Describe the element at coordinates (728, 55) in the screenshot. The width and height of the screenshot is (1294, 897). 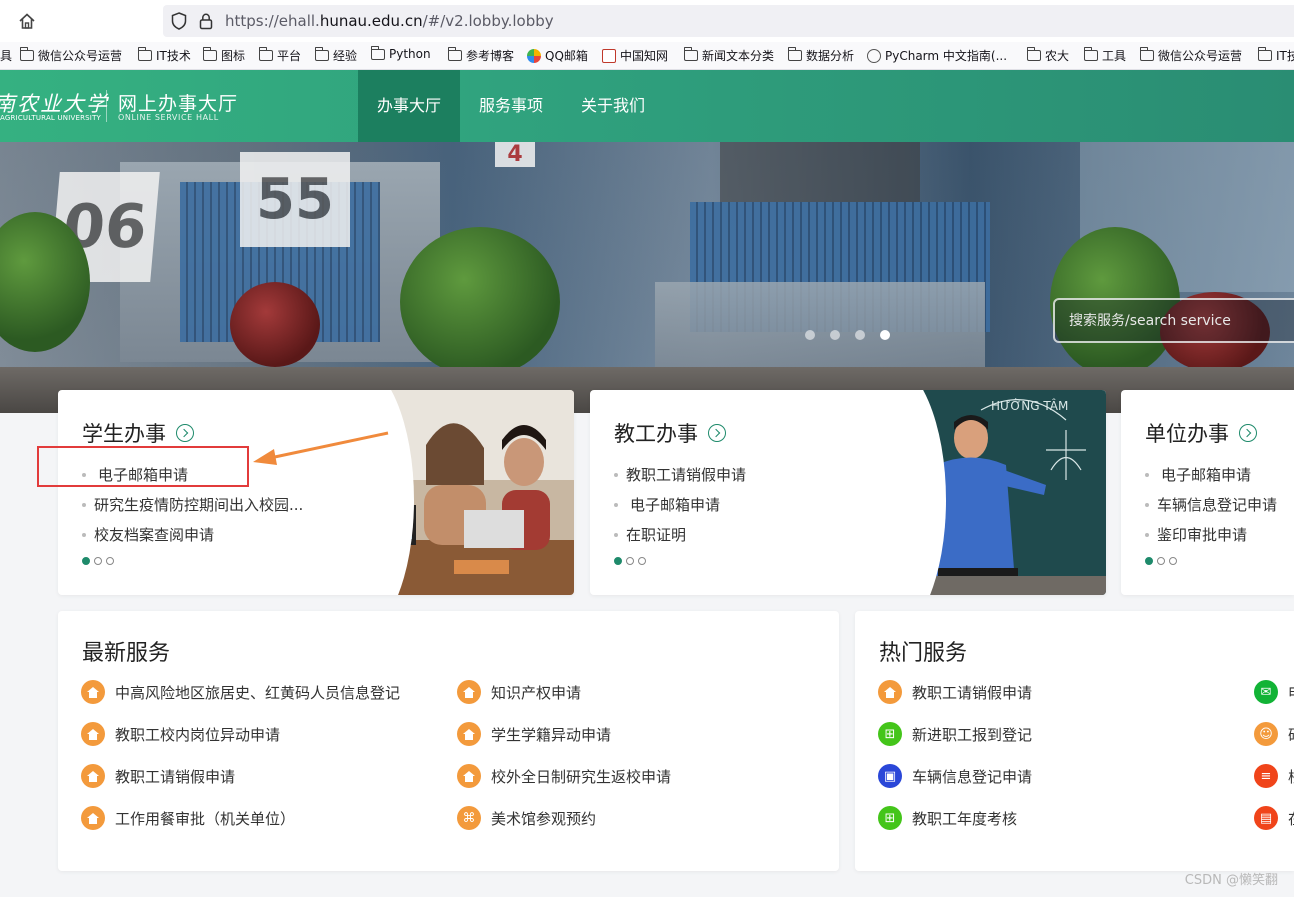
I see `bookmark-item: 新闻文本分类` at that location.